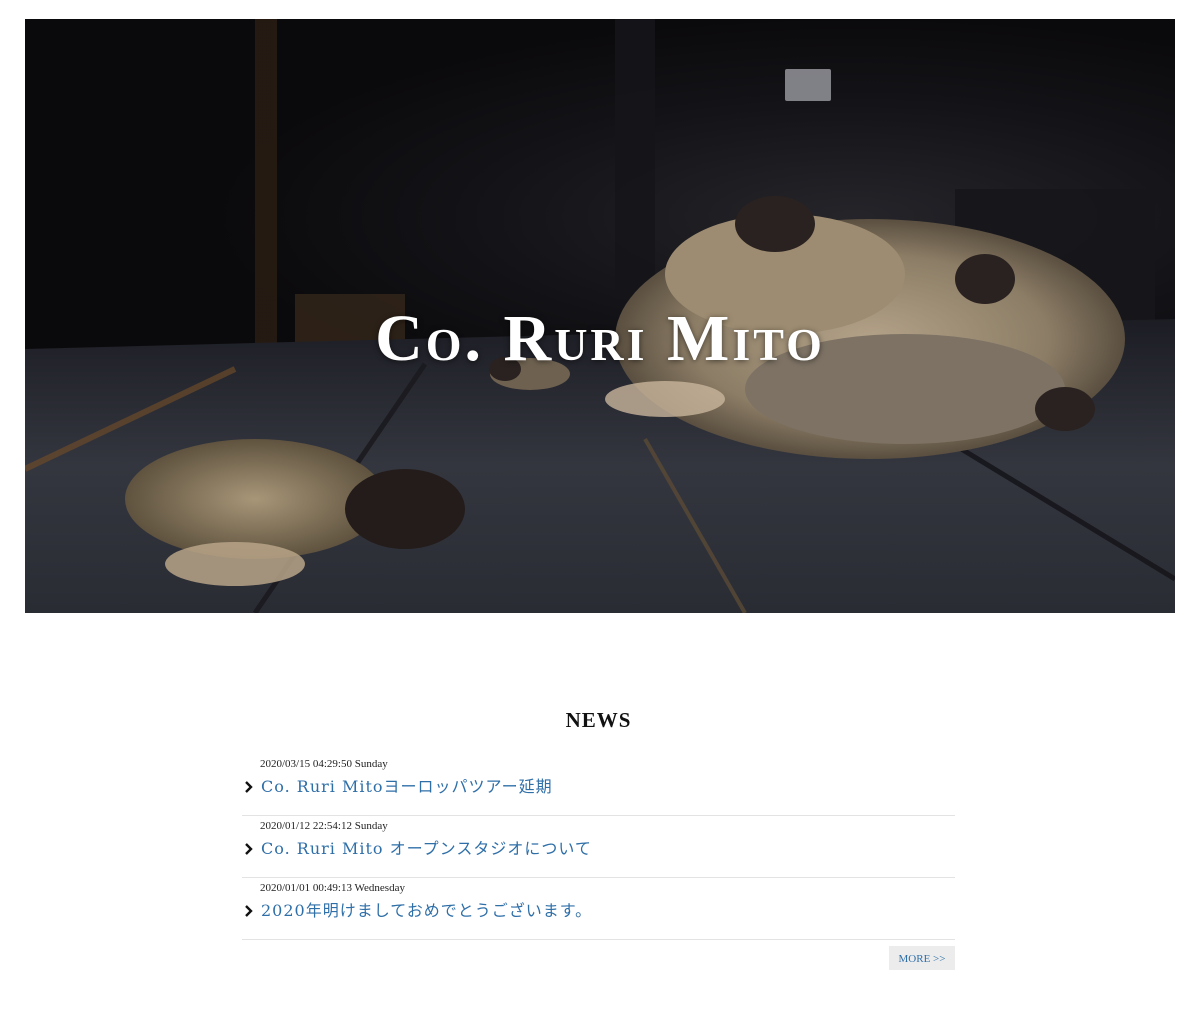 The image size is (1200, 1028). I want to click on news-date: 2020/01/12 22:54:12 Sunday, so click(324, 826).